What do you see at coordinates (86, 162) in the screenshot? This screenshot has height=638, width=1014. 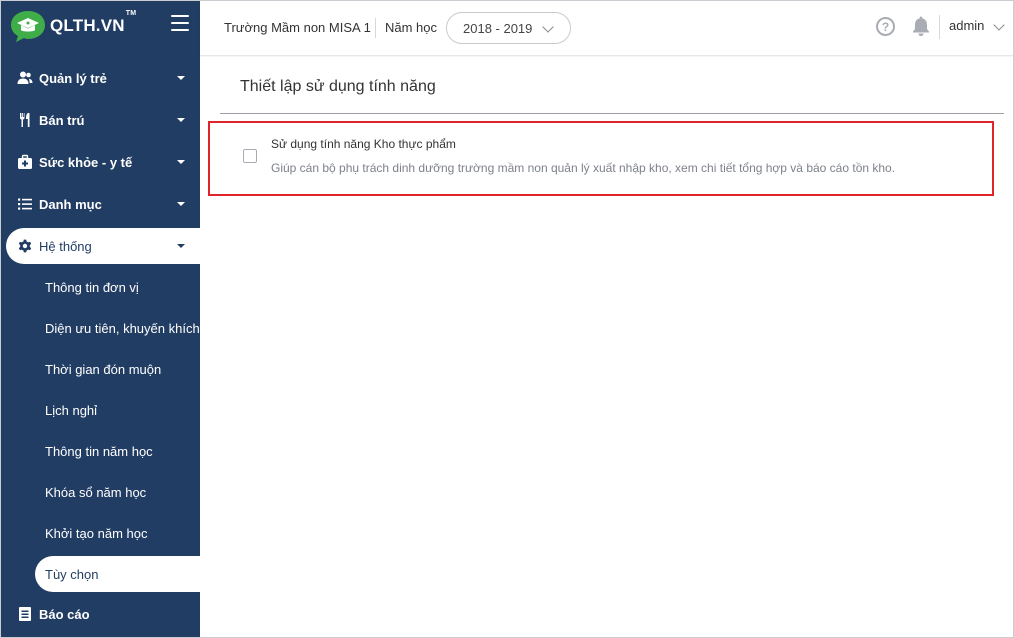 I see `sidebar-item-label: Sức khỏe - y tế` at bounding box center [86, 162].